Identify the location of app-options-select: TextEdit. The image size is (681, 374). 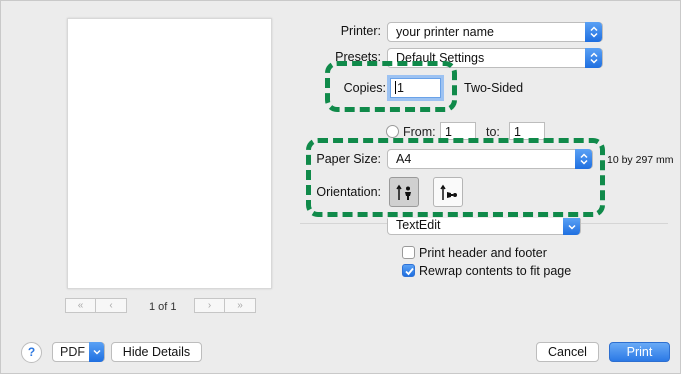
(484, 226).